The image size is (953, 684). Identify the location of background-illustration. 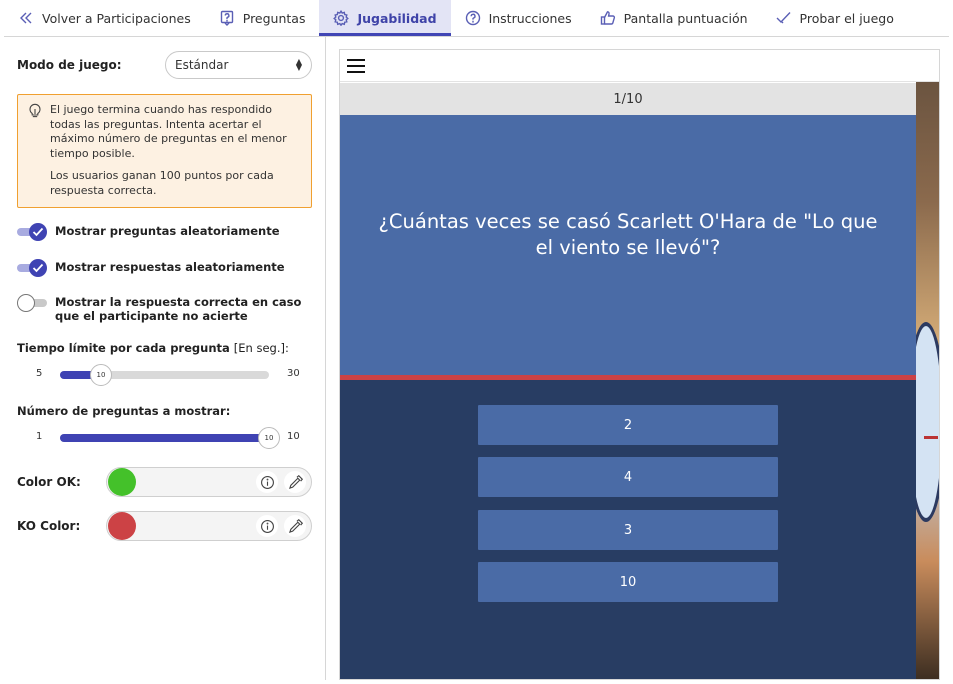
(922, 380).